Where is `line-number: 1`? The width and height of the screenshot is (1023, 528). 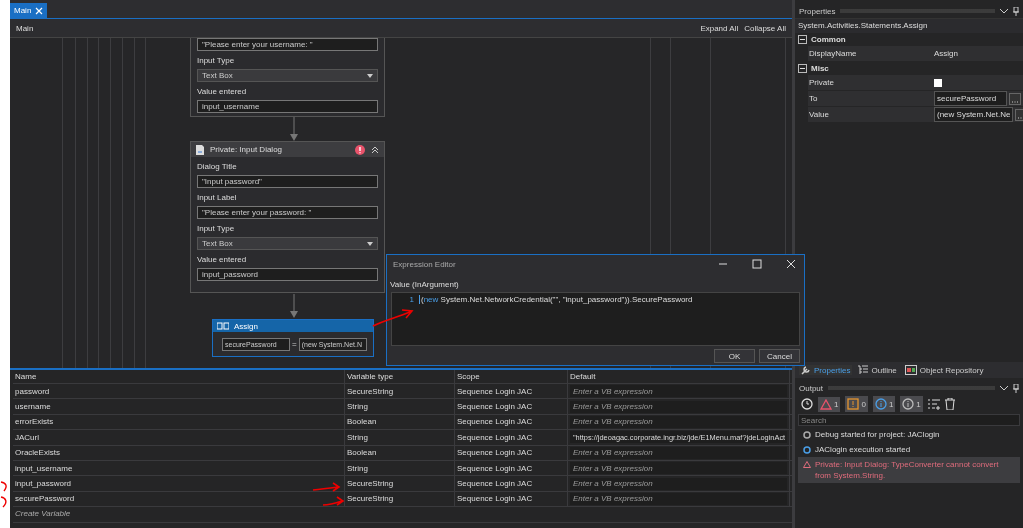 line-number: 1 is located at coordinates (411, 299).